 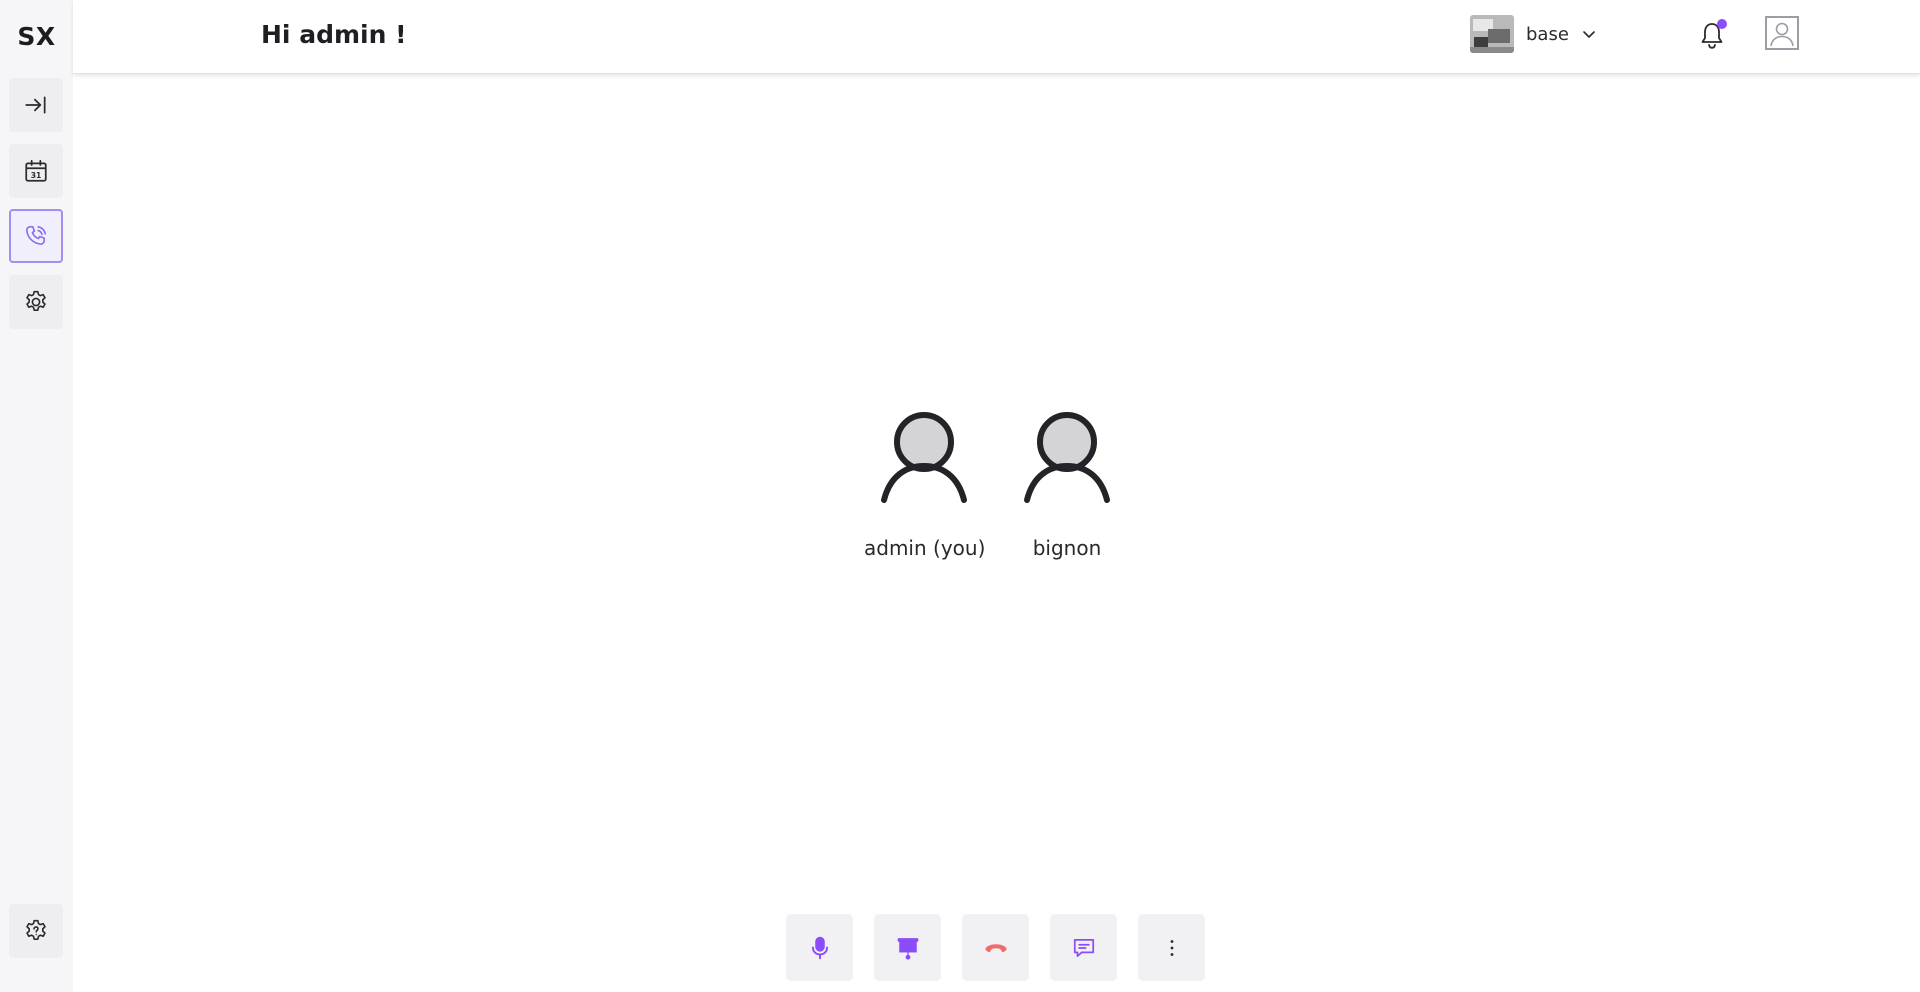 What do you see at coordinates (1492, 34) in the screenshot?
I see `workspace-thumbnail` at bounding box center [1492, 34].